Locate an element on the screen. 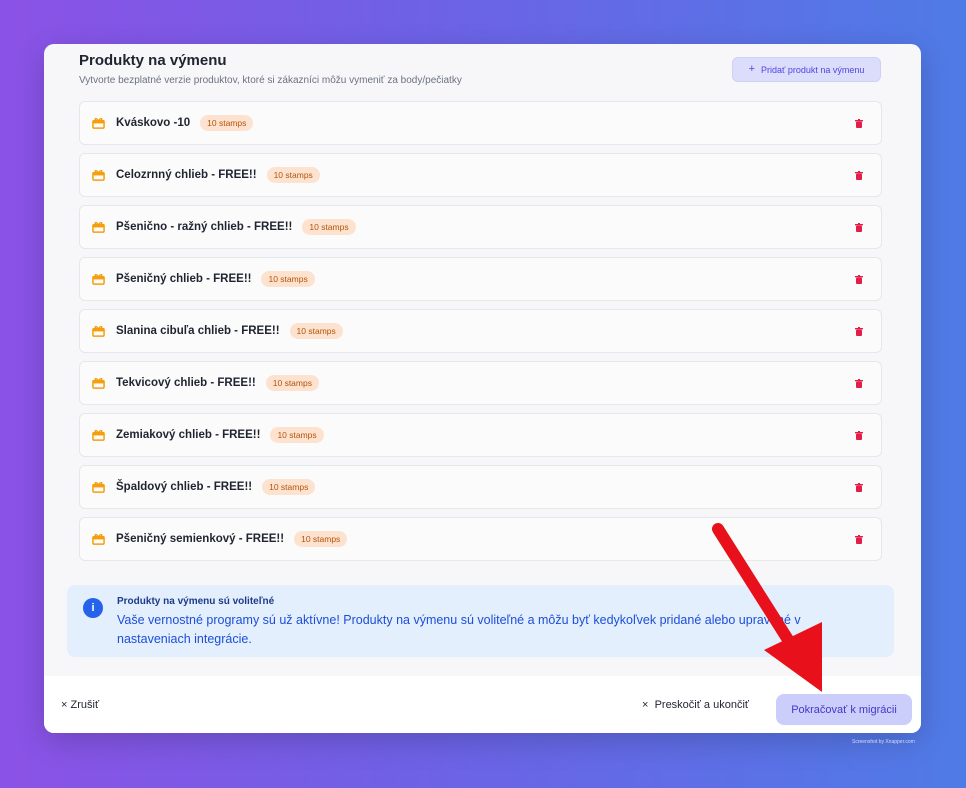  product-name: Zemiakový chlieb - FREE!! 10 stamps is located at coordinates (220, 435).